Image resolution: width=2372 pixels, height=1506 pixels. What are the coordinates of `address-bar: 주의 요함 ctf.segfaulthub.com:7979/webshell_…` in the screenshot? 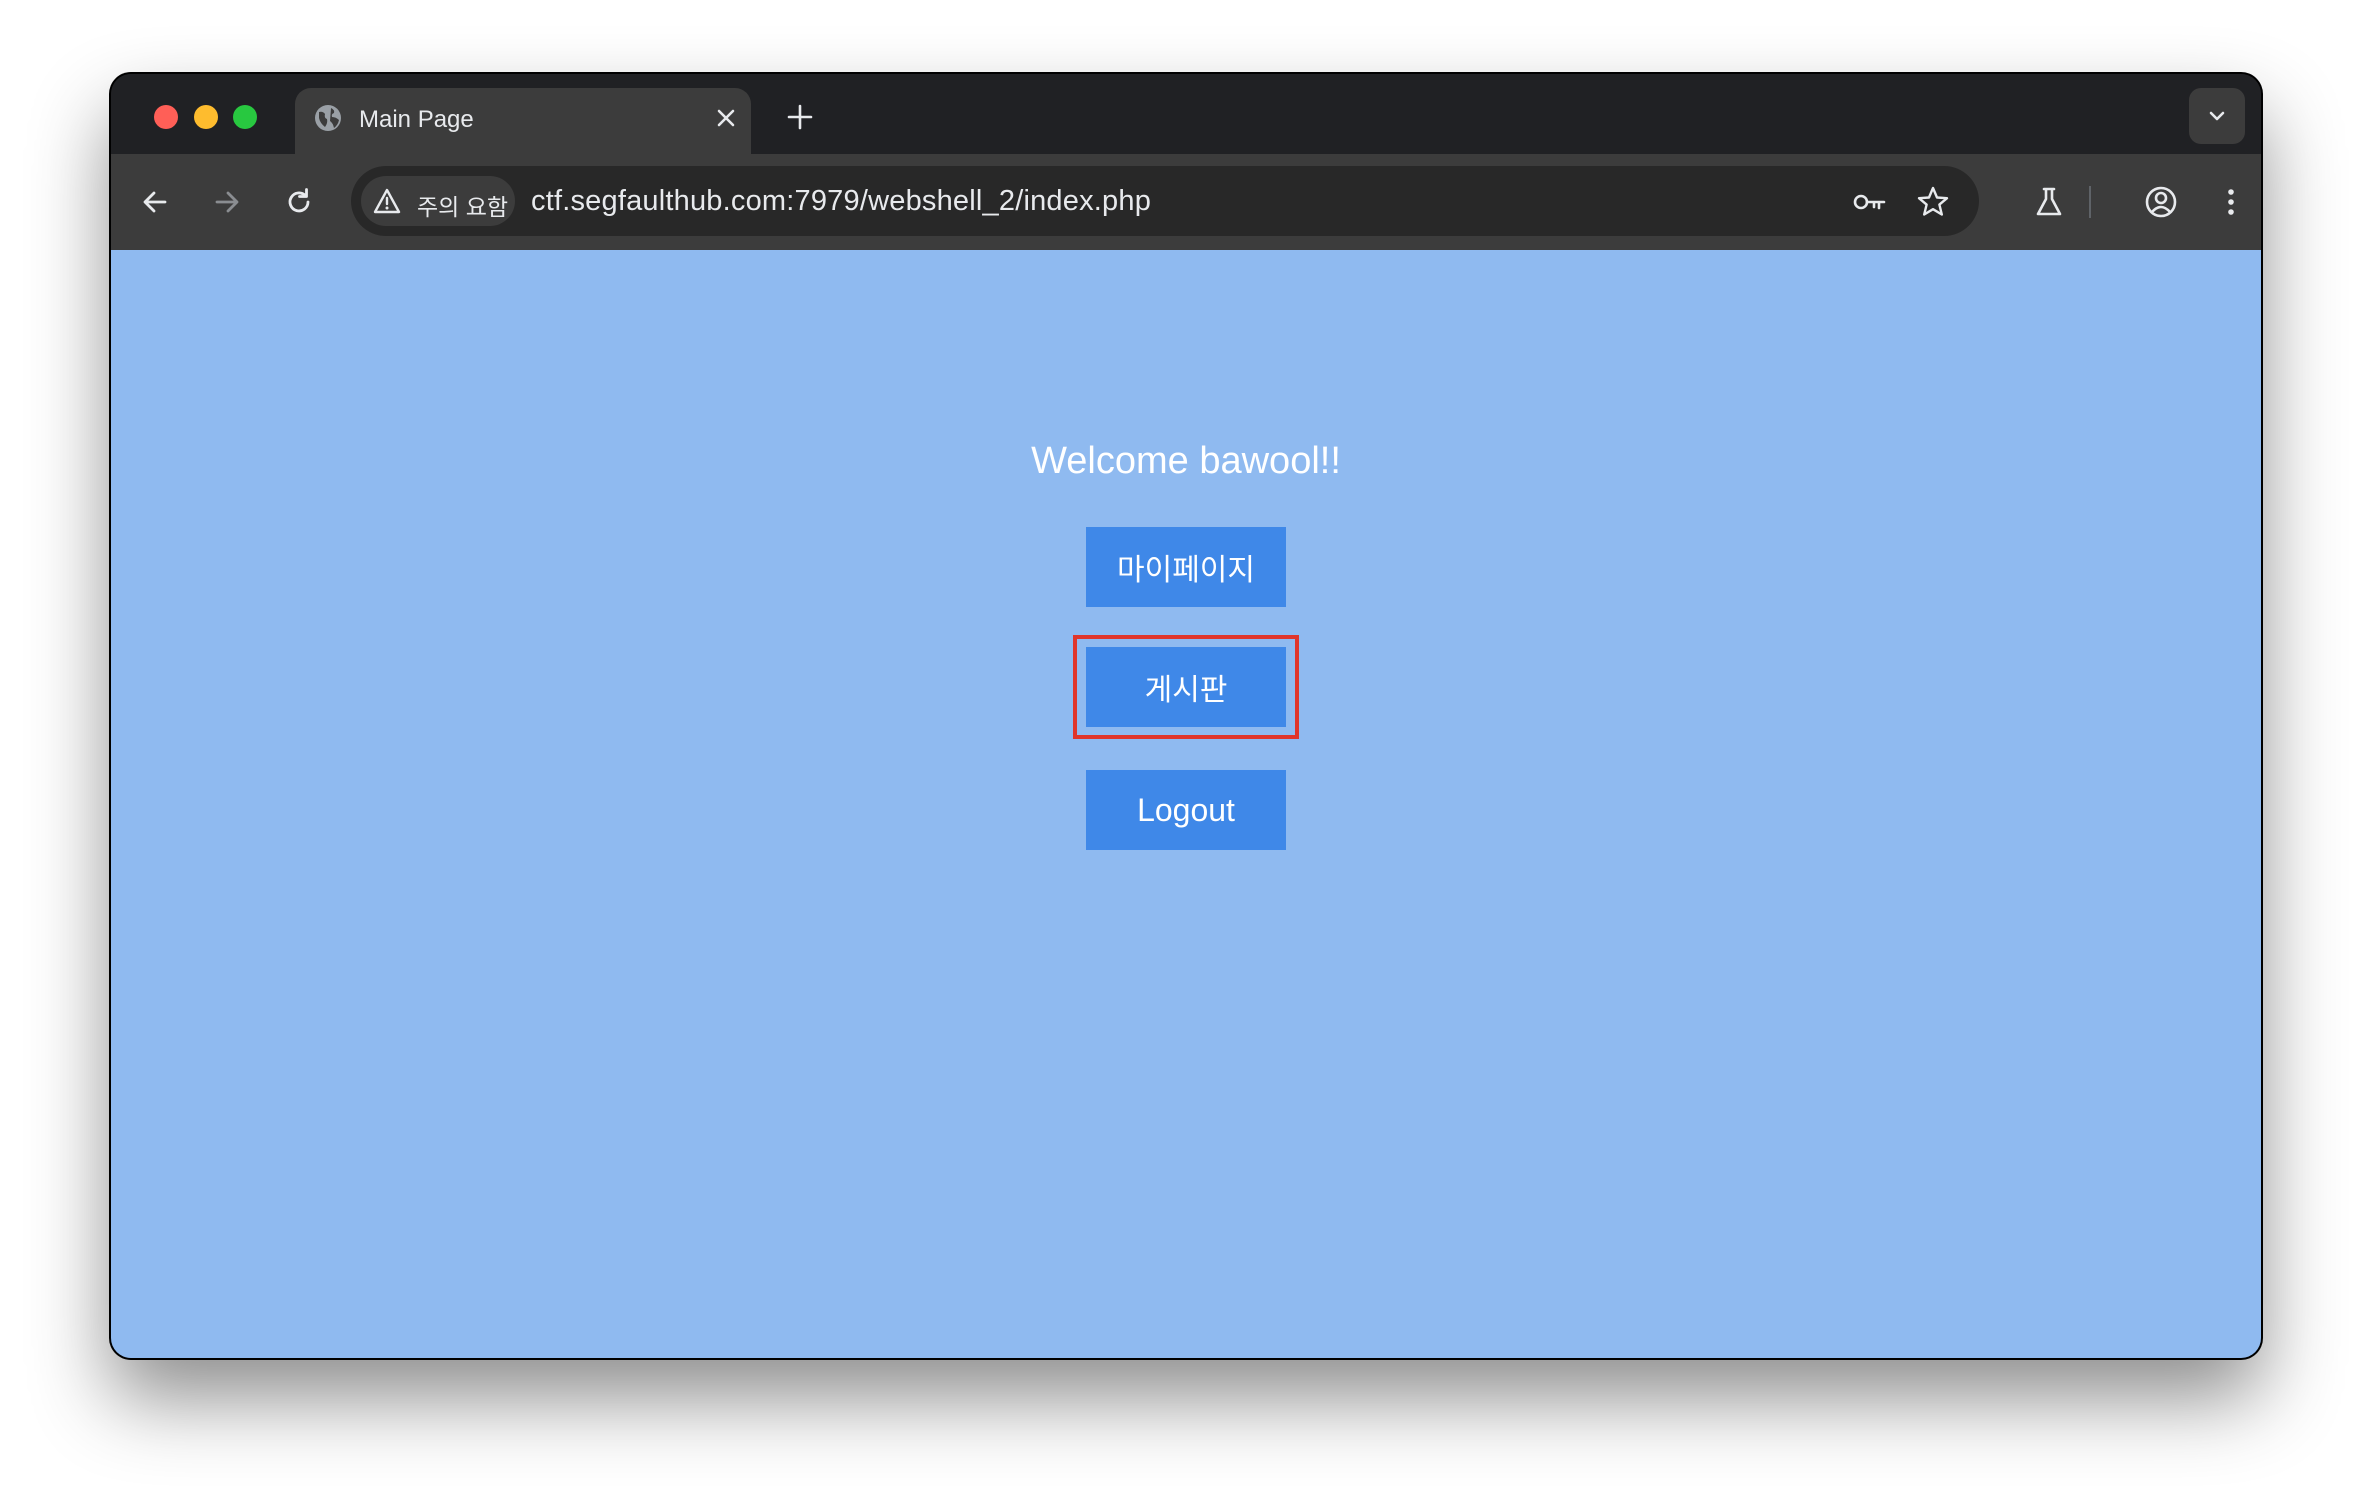 It's located at (1165, 201).